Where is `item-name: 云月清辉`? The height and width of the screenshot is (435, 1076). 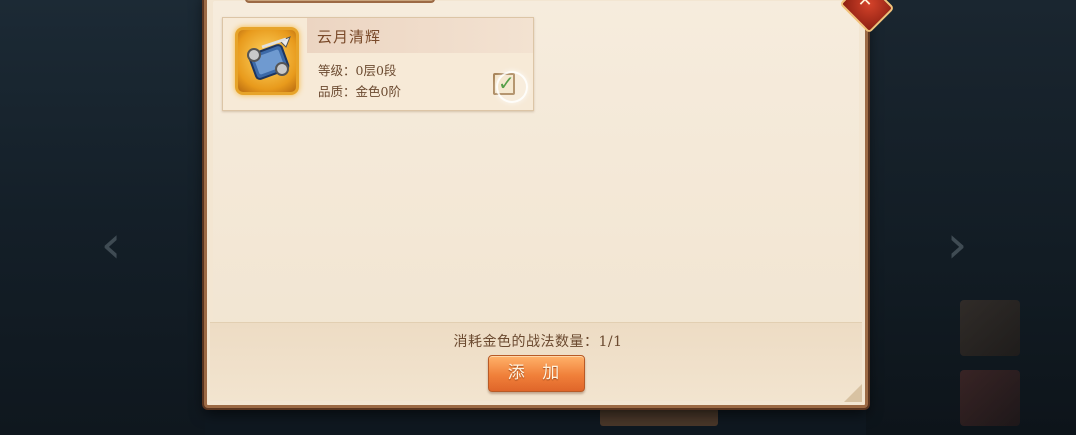 item-name: 云月清辉 is located at coordinates (349, 37).